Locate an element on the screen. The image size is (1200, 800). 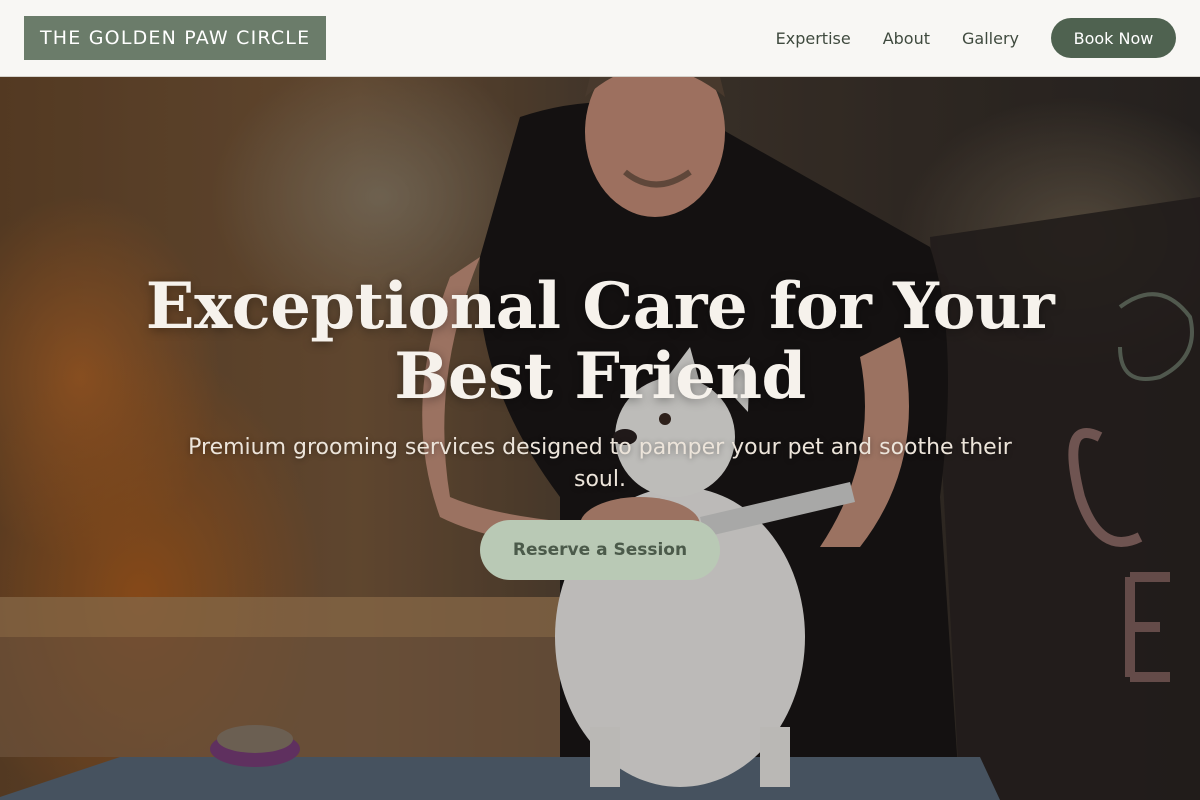
nav-link-expertise: Expertise is located at coordinates (813, 38).